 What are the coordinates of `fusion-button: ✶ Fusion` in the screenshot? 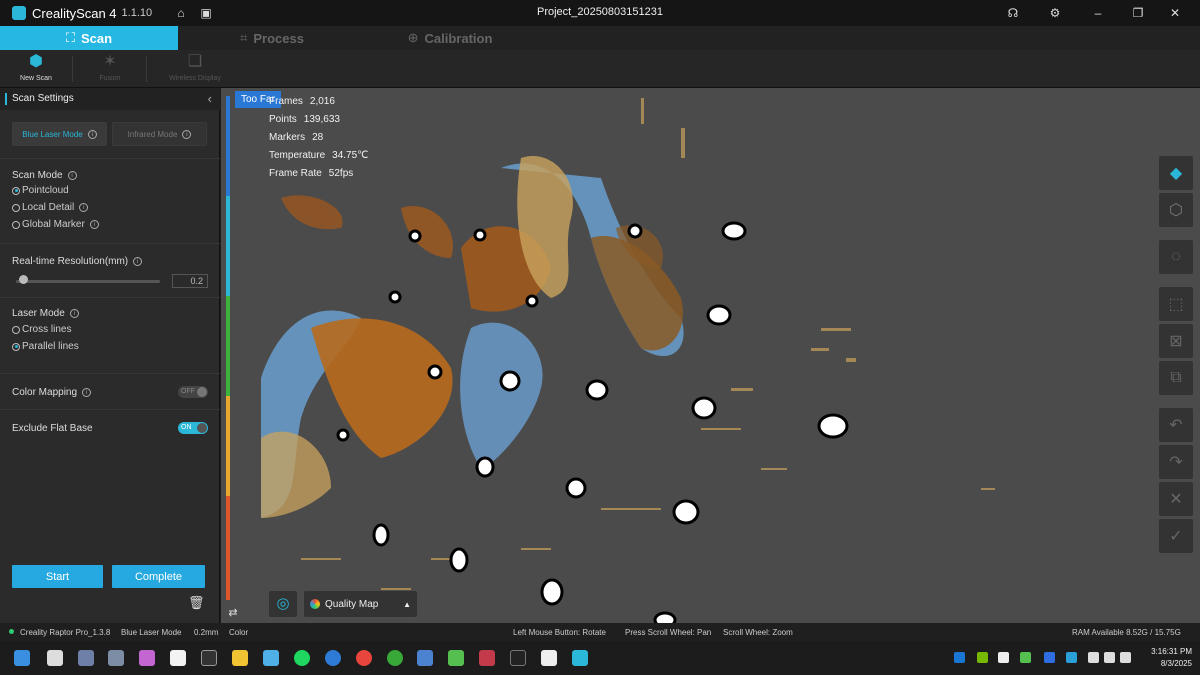 It's located at (110, 70).